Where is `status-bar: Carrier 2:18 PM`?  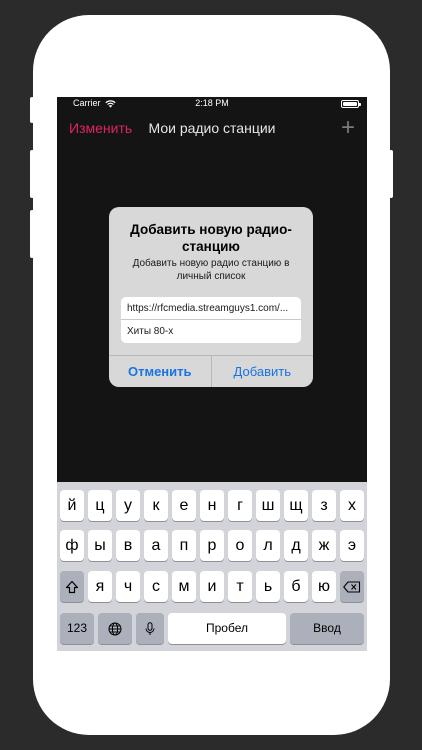 status-bar: Carrier 2:18 PM is located at coordinates (212, 103).